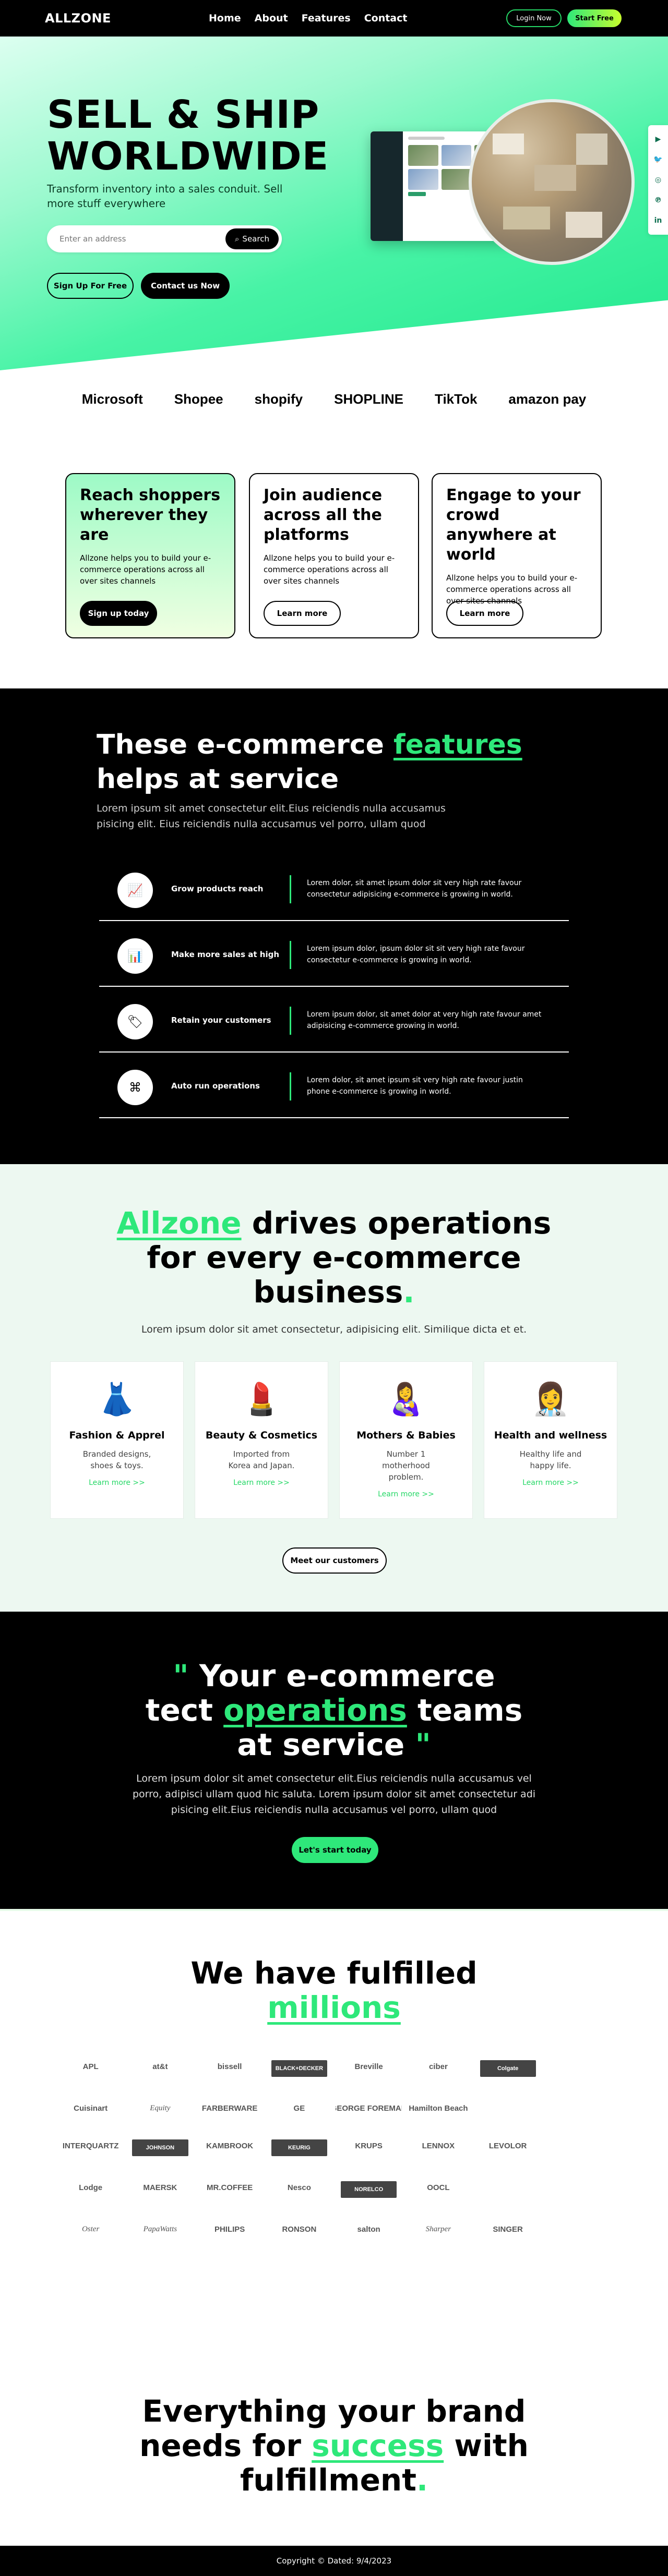 The width and height of the screenshot is (668, 2576). What do you see at coordinates (341, 1676) in the screenshot?
I see `quote-l1: Your e-commerce` at bounding box center [341, 1676].